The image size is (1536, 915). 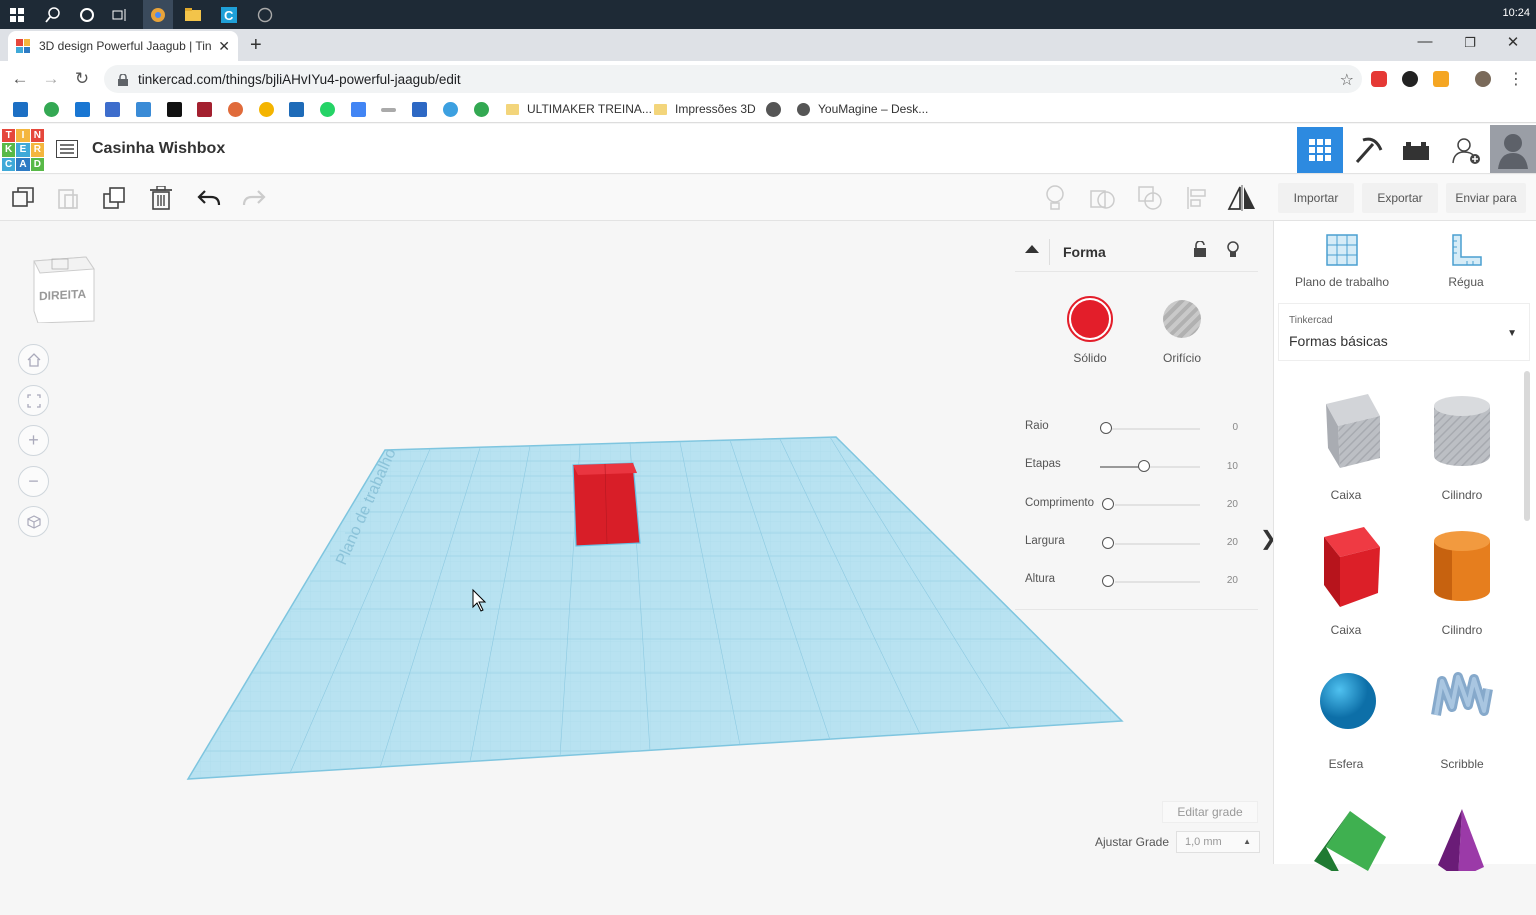 What do you see at coordinates (1425, 41) in the screenshot?
I see `minimize-icon: —` at bounding box center [1425, 41].